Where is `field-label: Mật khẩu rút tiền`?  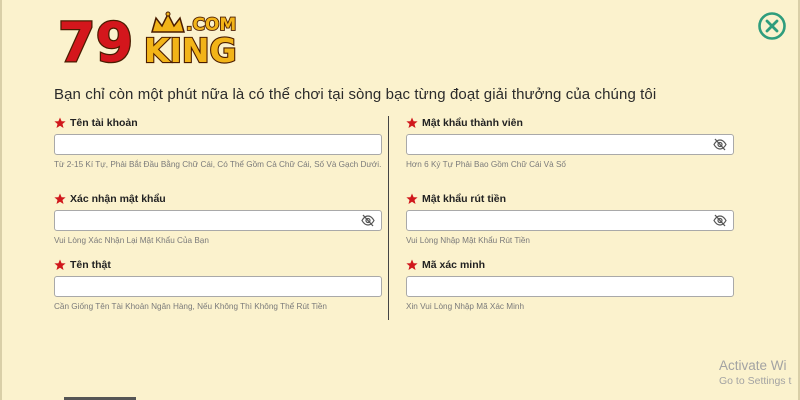
field-label: Mật khẩu rút tiền is located at coordinates (570, 199).